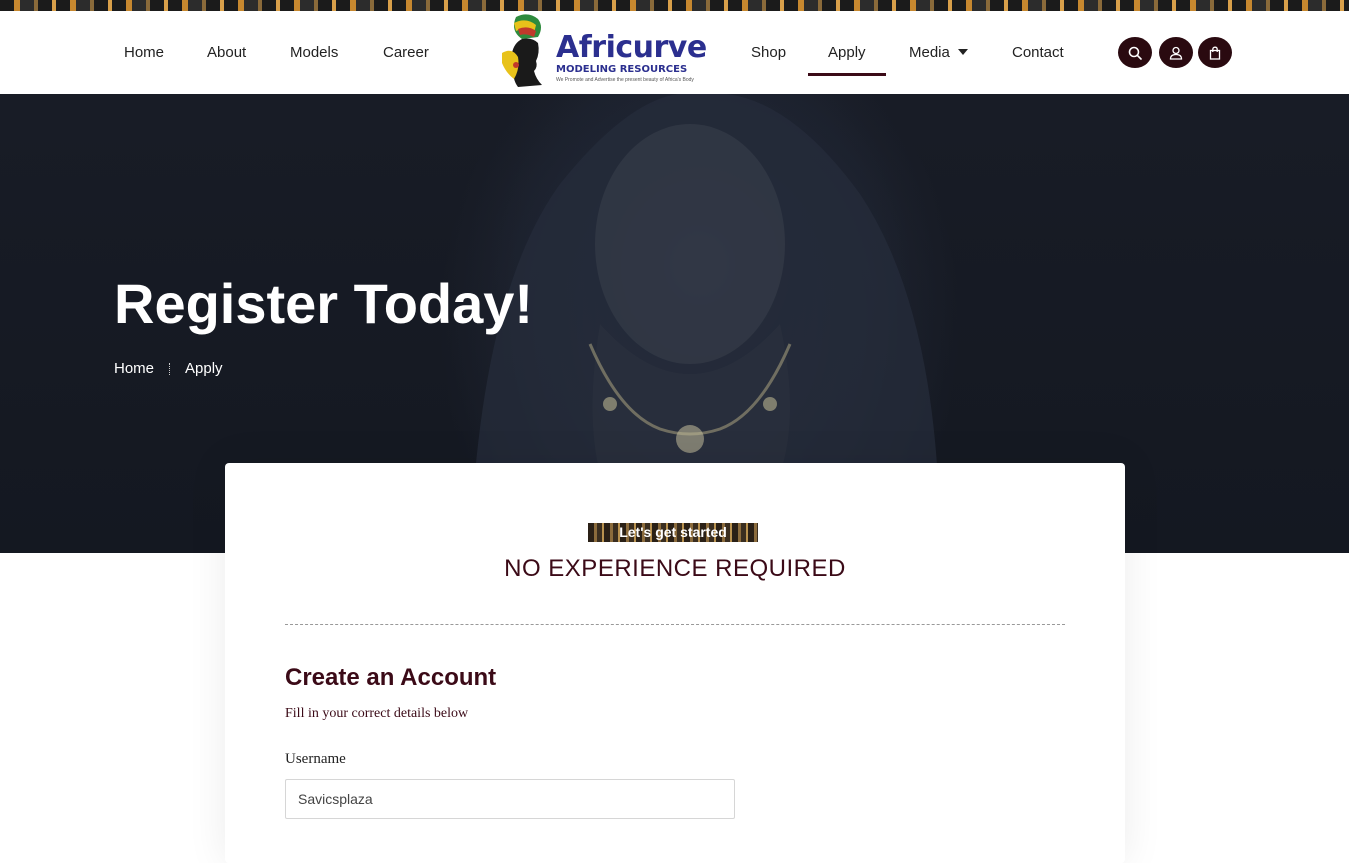  What do you see at coordinates (675, 568) in the screenshot?
I see `no-experience-heading: NO EXPERIENCE REQUIRED` at bounding box center [675, 568].